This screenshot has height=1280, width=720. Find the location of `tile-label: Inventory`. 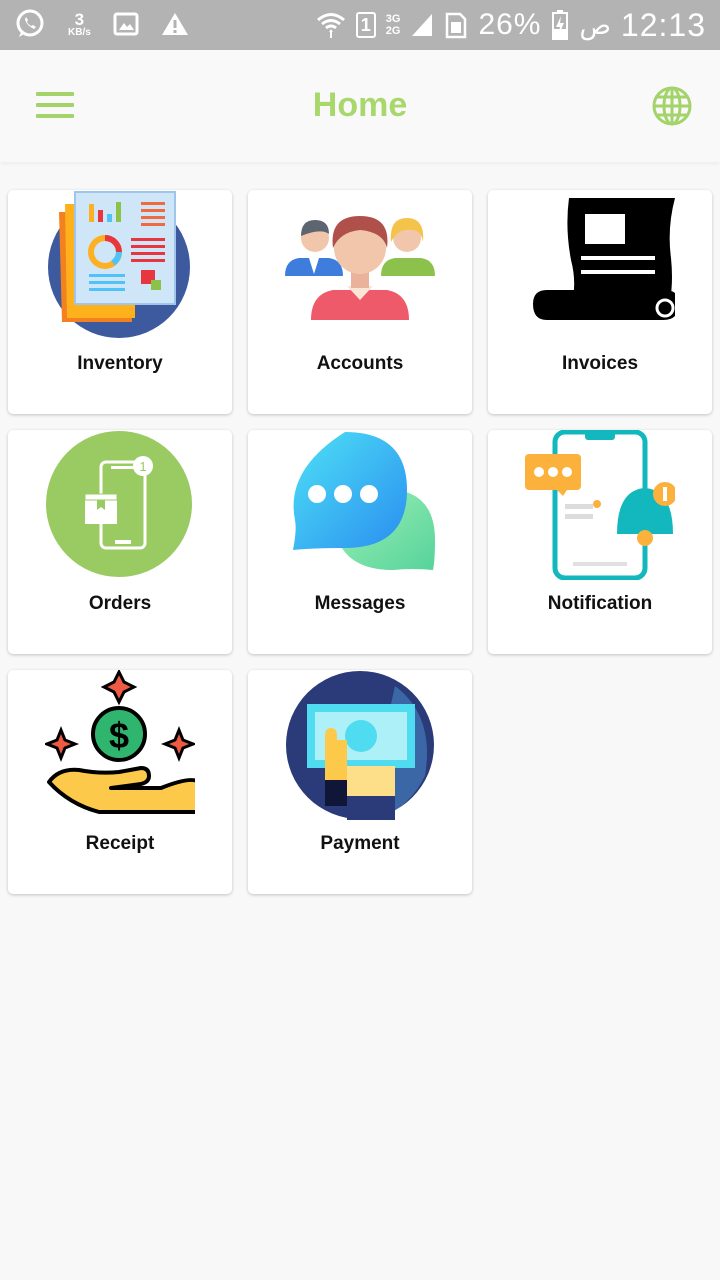

tile-label: Inventory is located at coordinates (120, 363).